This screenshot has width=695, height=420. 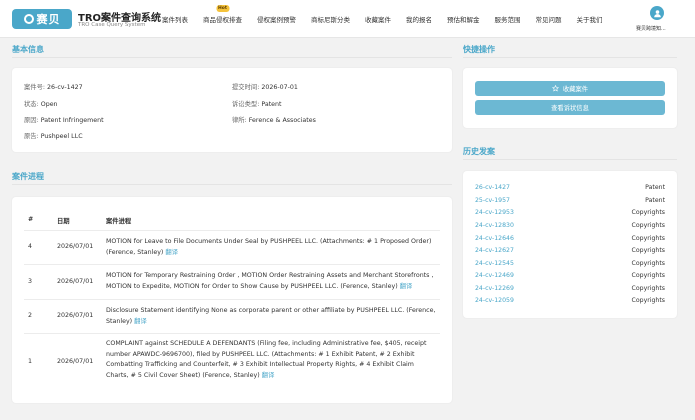 What do you see at coordinates (494, 288) in the screenshot?
I see `history-case-link: 24-cv-12269` at bounding box center [494, 288].